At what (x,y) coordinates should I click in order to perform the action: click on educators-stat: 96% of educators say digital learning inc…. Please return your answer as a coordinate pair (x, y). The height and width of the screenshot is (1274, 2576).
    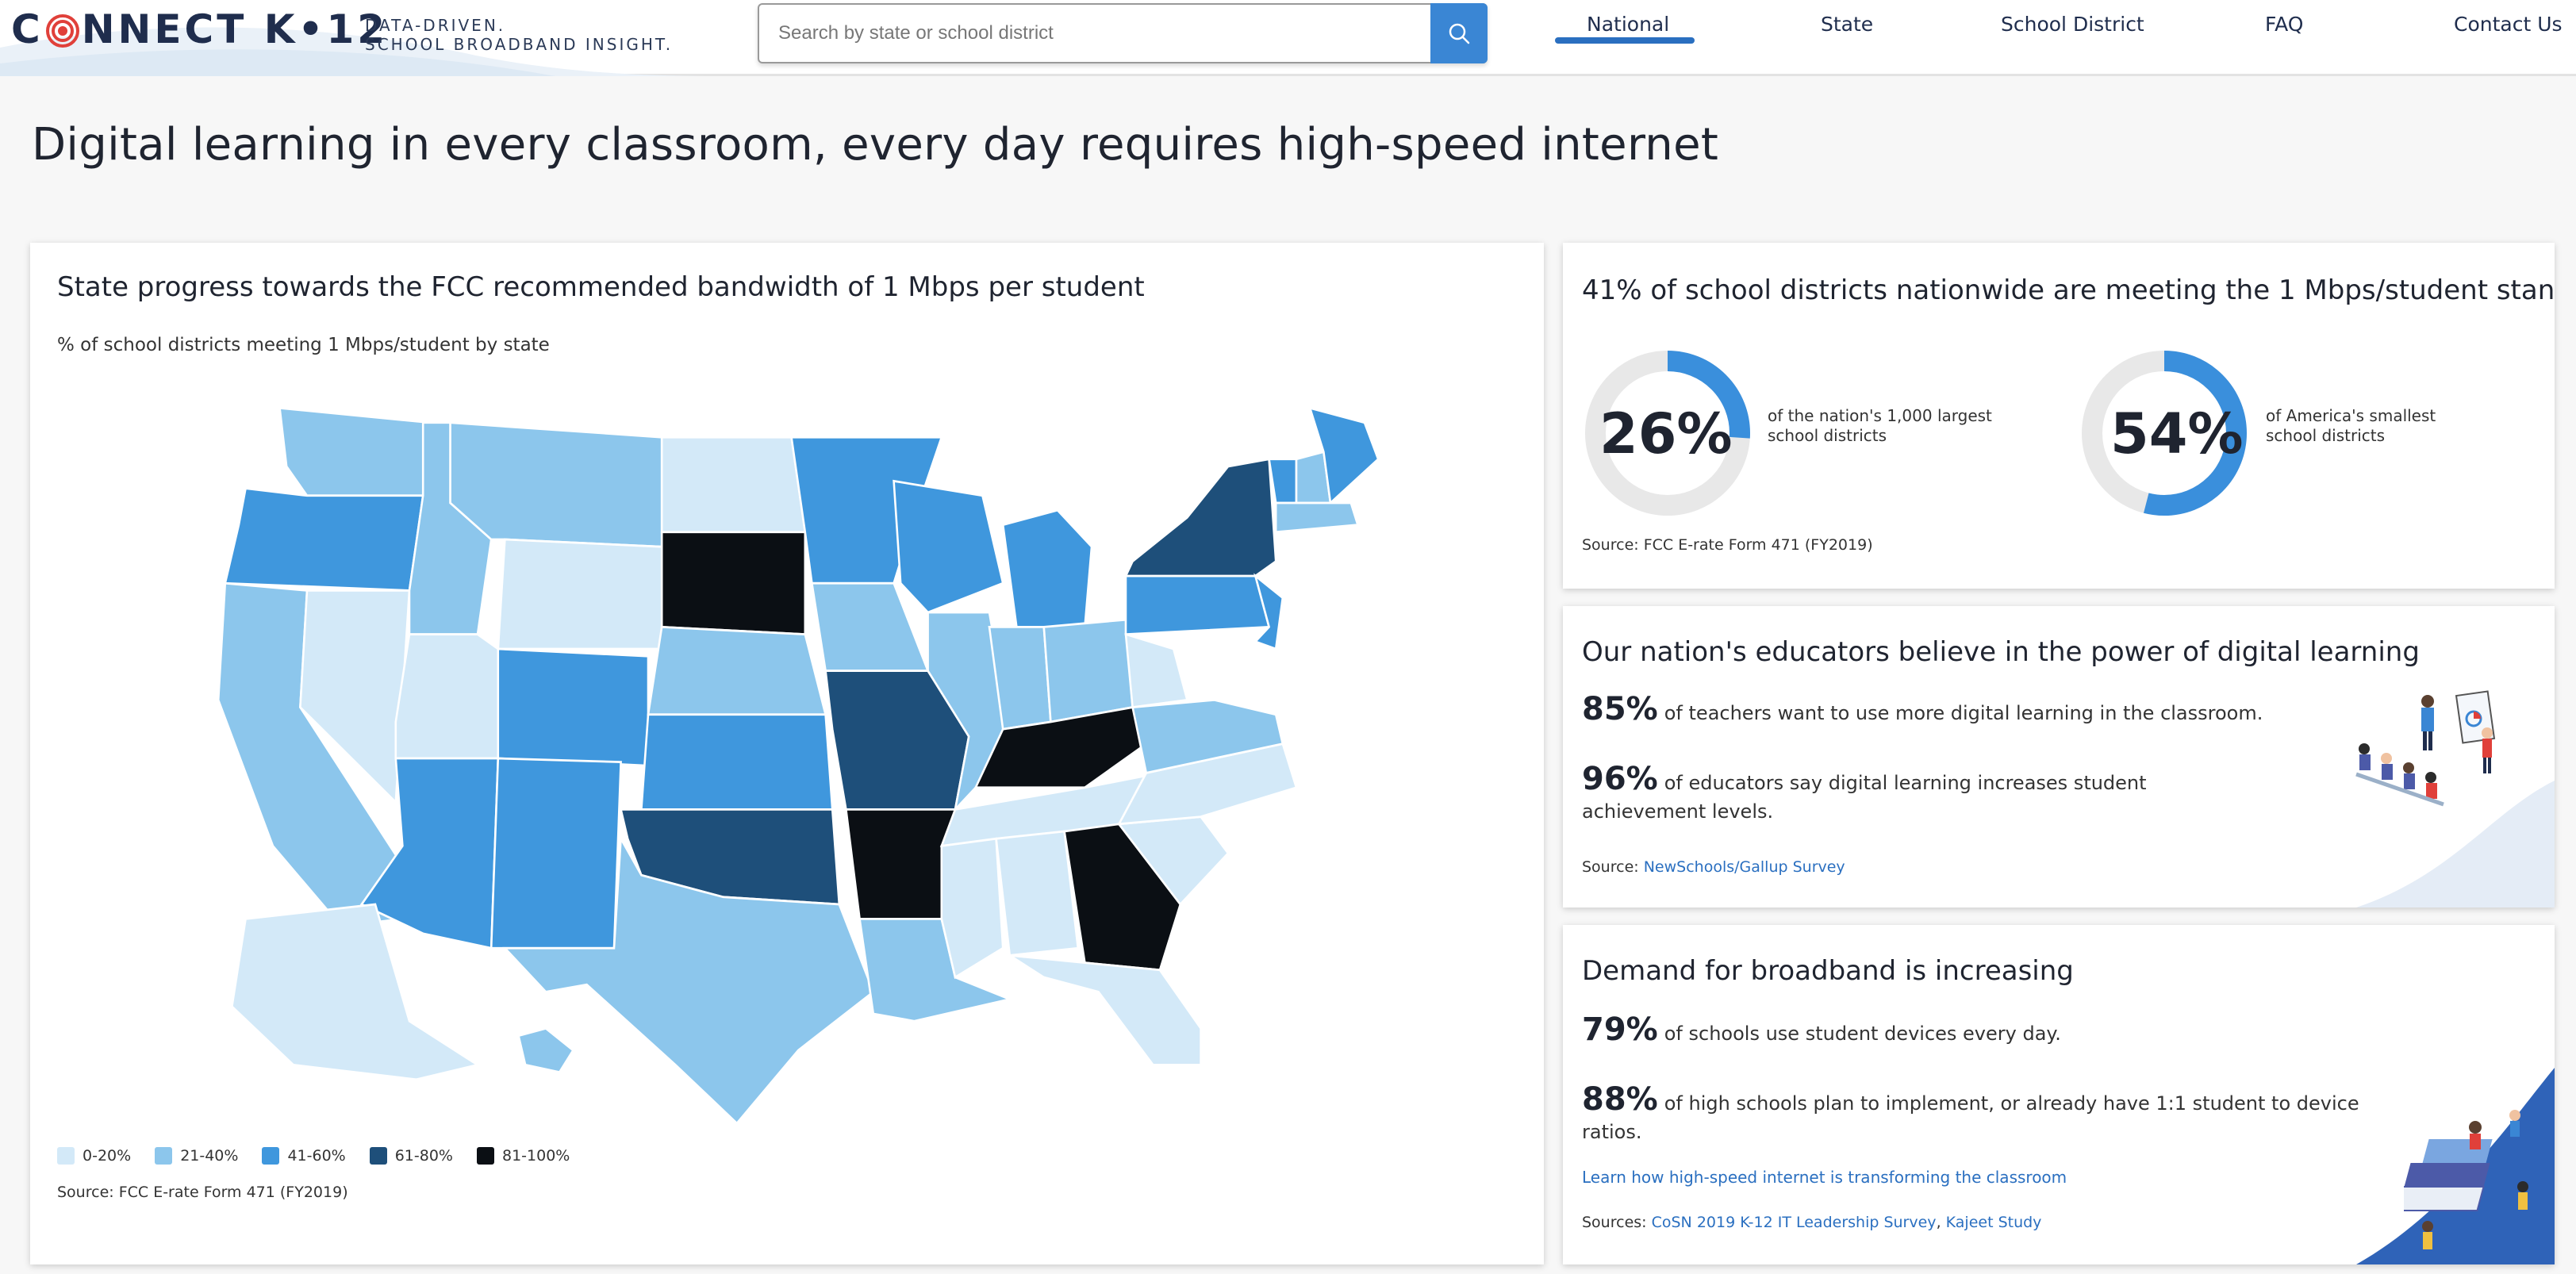
    Looking at the image, I should click on (1923, 794).